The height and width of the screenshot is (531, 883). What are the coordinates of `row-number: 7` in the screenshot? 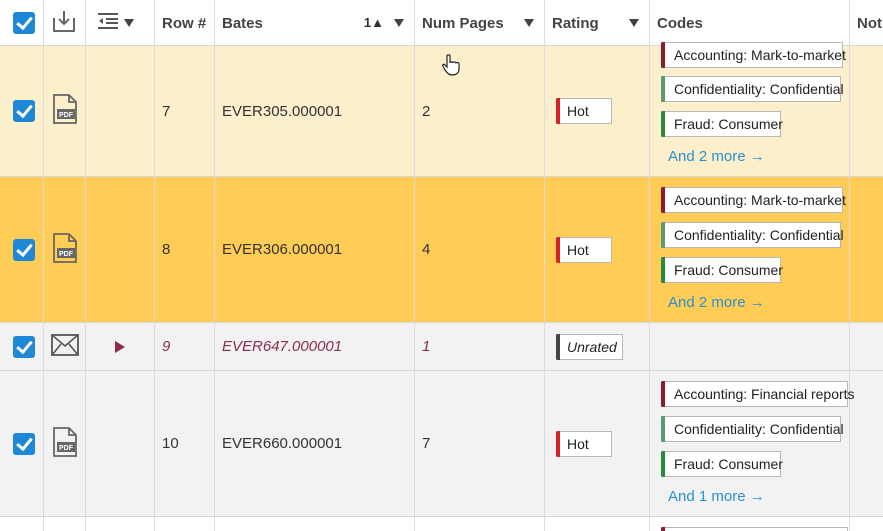 It's located at (185, 111).